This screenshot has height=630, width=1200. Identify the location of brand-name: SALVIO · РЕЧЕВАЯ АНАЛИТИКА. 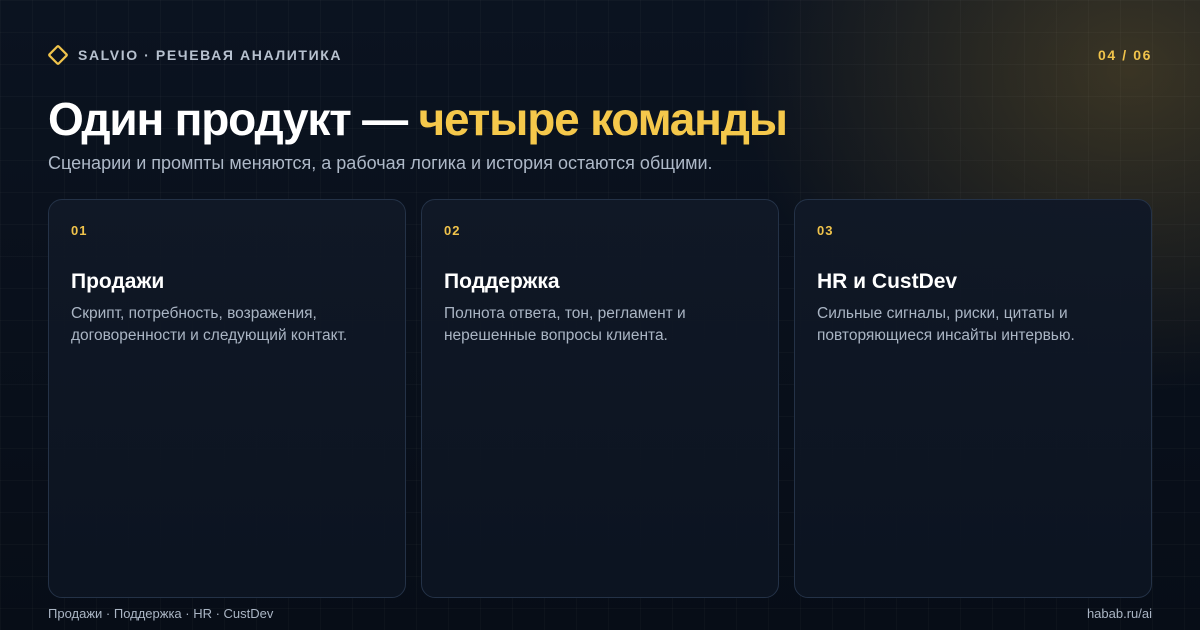
(210, 55).